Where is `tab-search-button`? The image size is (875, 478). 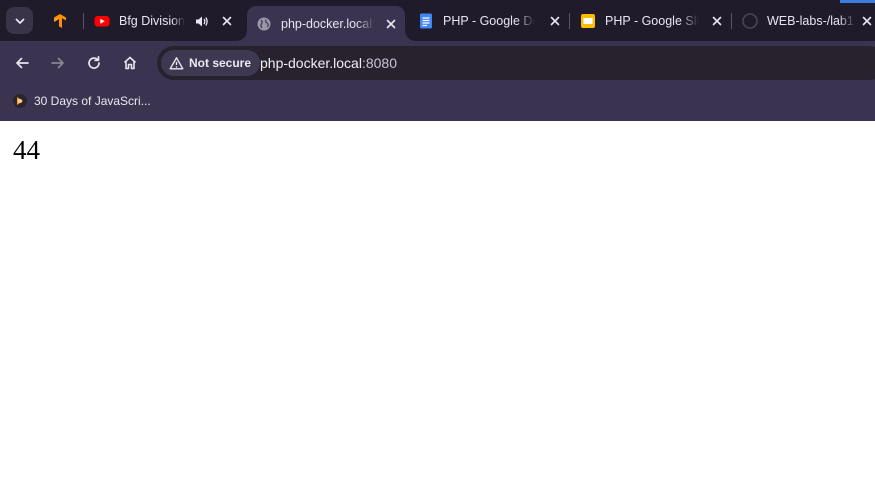 tab-search-button is located at coordinates (19, 20).